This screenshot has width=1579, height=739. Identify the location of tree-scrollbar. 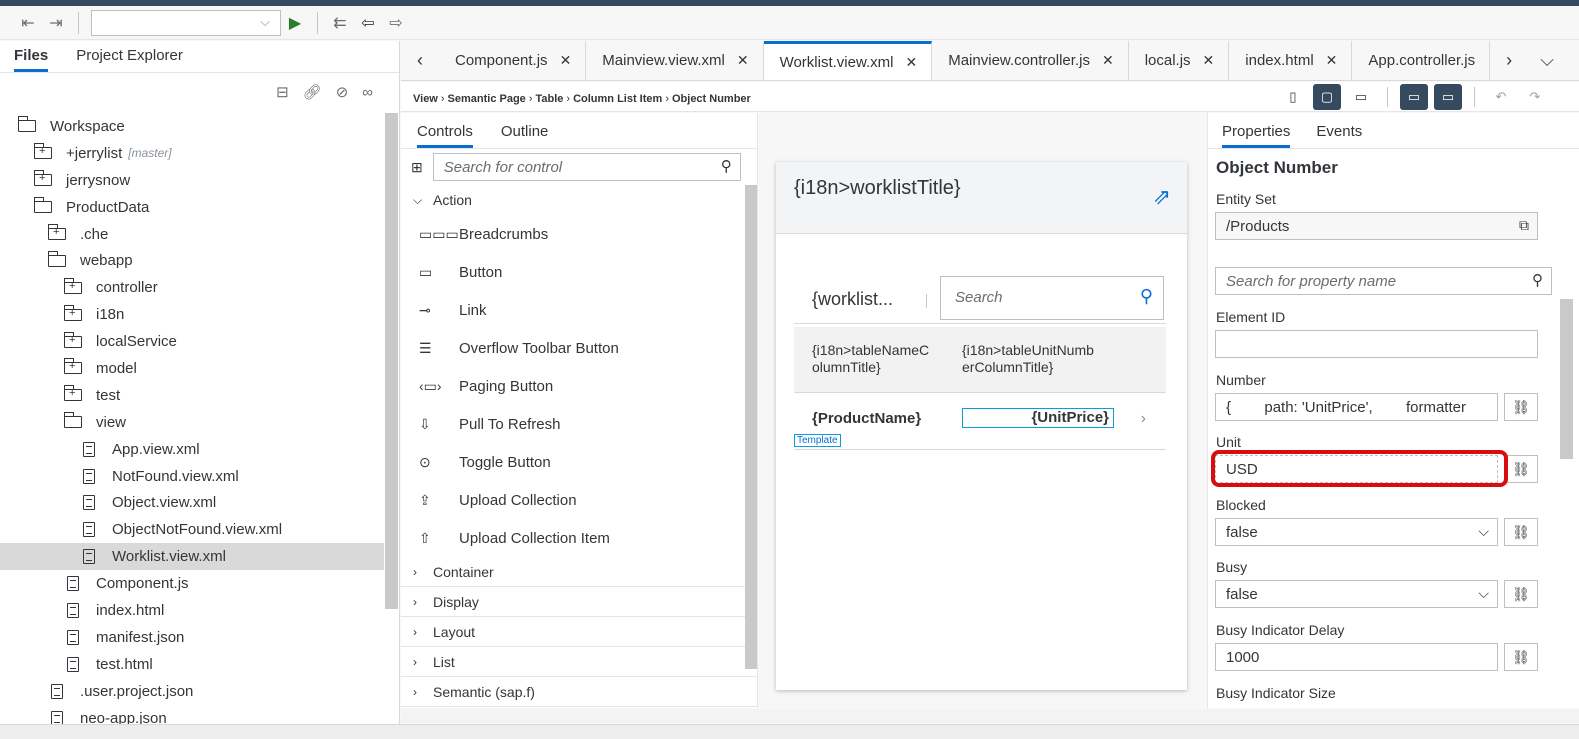
(391, 361).